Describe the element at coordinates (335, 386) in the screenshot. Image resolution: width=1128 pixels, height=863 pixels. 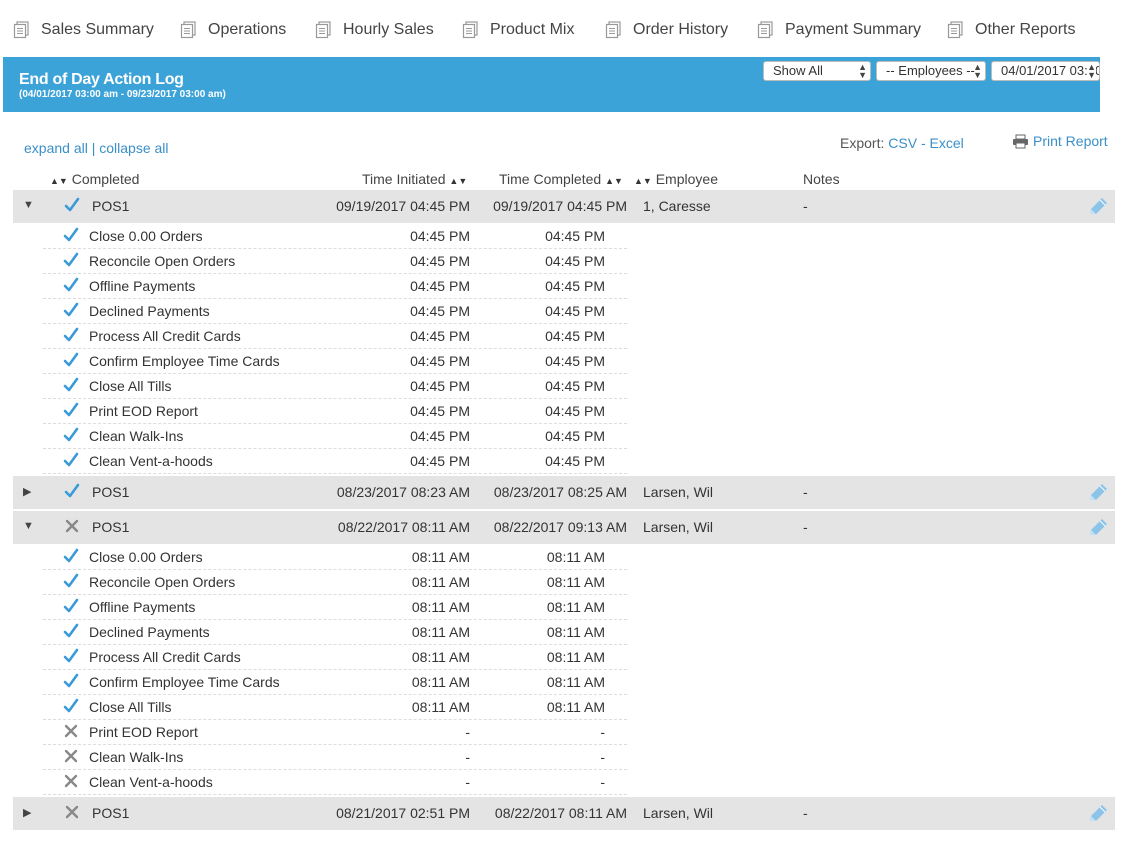
I see `task-row: Close All Tills 04:45 PM 04:45 PM` at that location.